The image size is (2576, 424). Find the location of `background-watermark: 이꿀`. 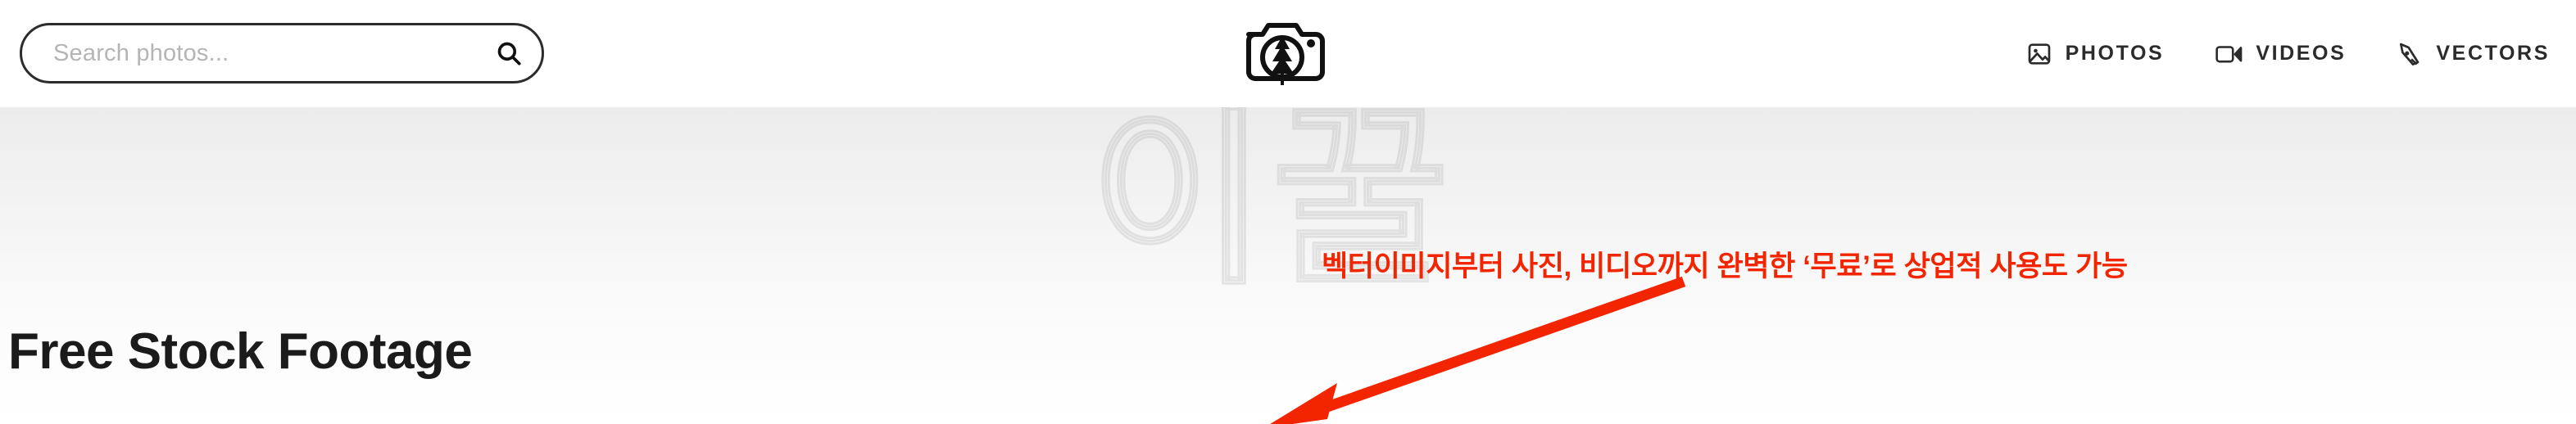

background-watermark: 이꿀 is located at coordinates (1271, 206).